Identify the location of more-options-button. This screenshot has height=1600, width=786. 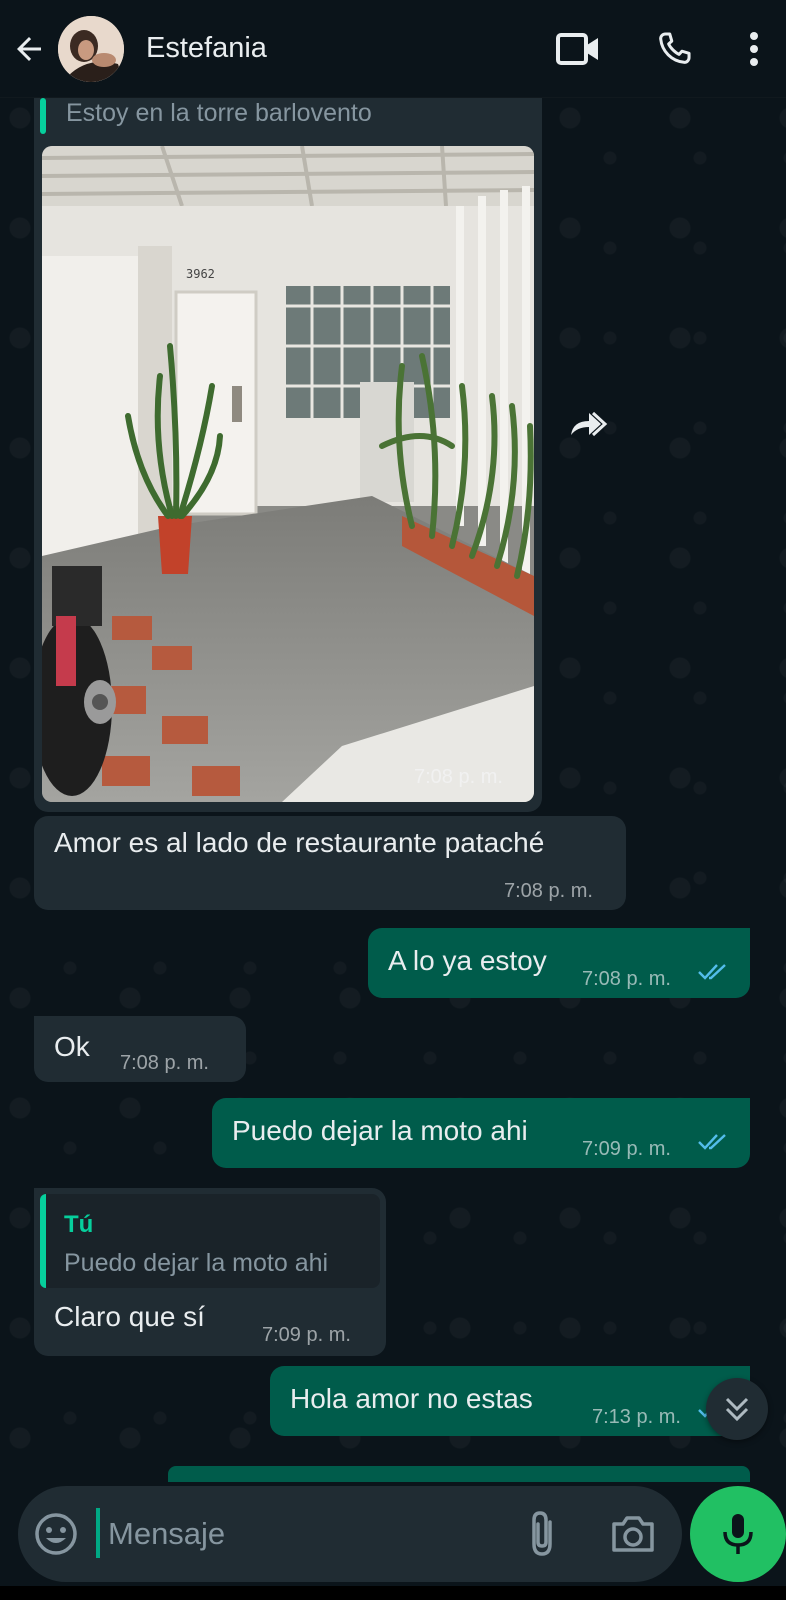
(754, 49).